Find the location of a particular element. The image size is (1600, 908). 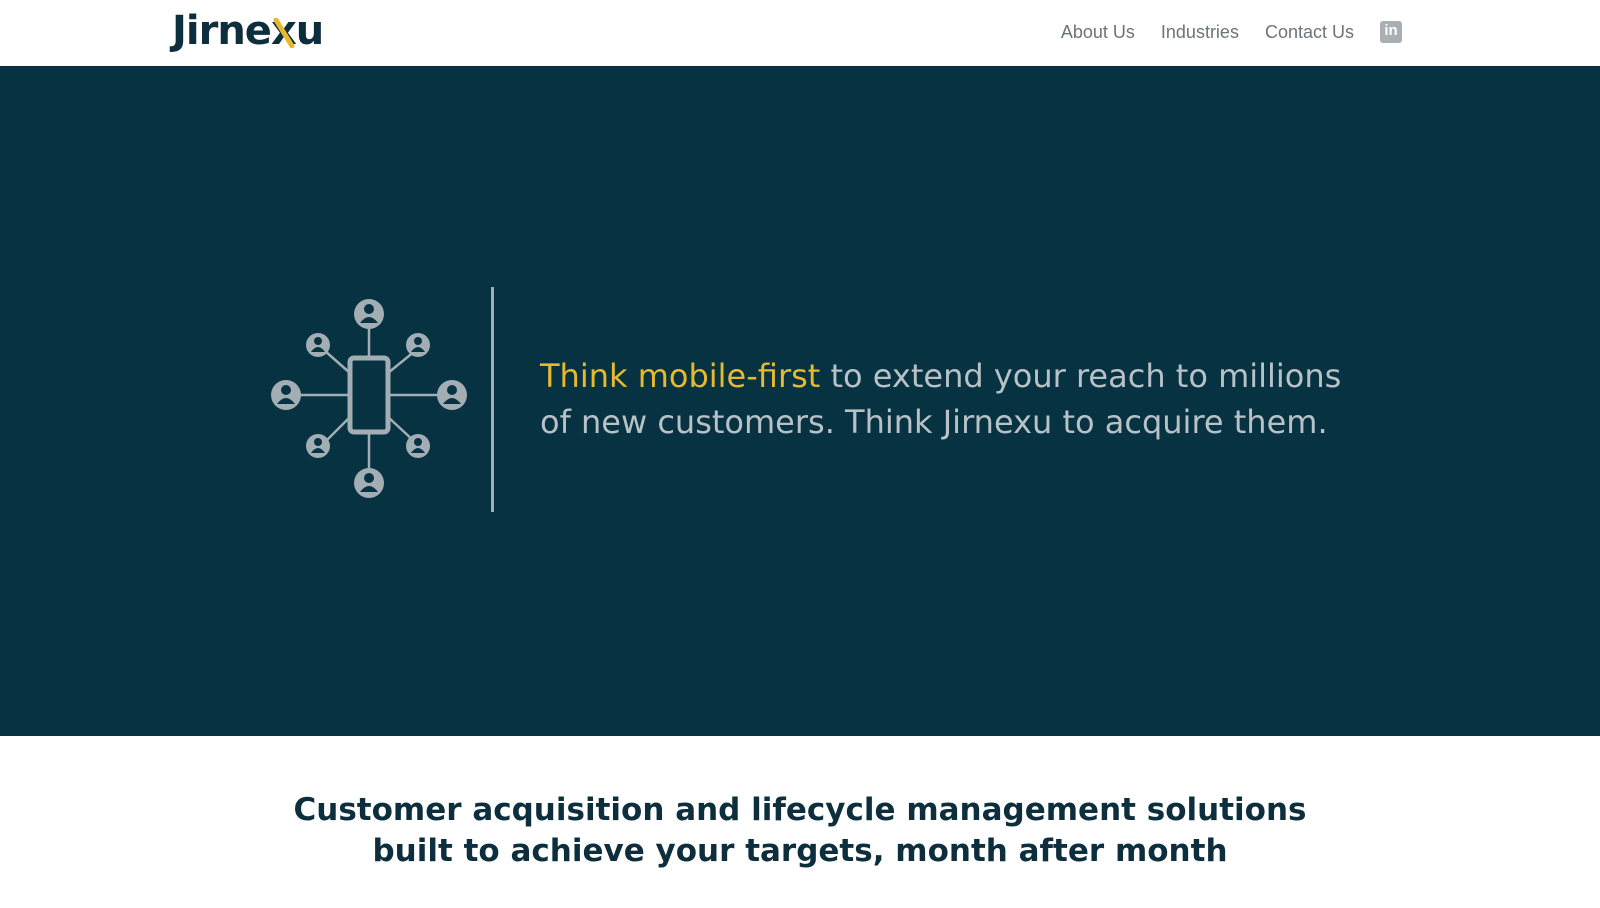

linkedin-icon: in is located at coordinates (1391, 32).